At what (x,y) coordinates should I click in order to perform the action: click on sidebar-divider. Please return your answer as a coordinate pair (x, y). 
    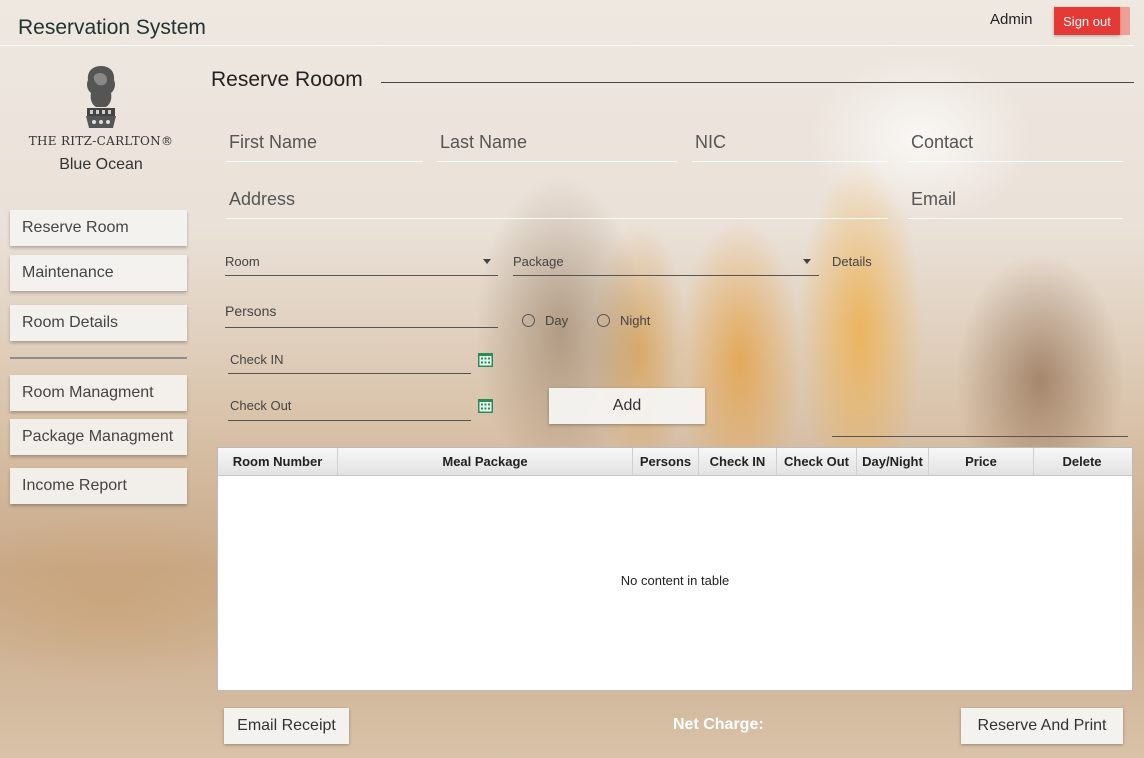
    Looking at the image, I should click on (98, 358).